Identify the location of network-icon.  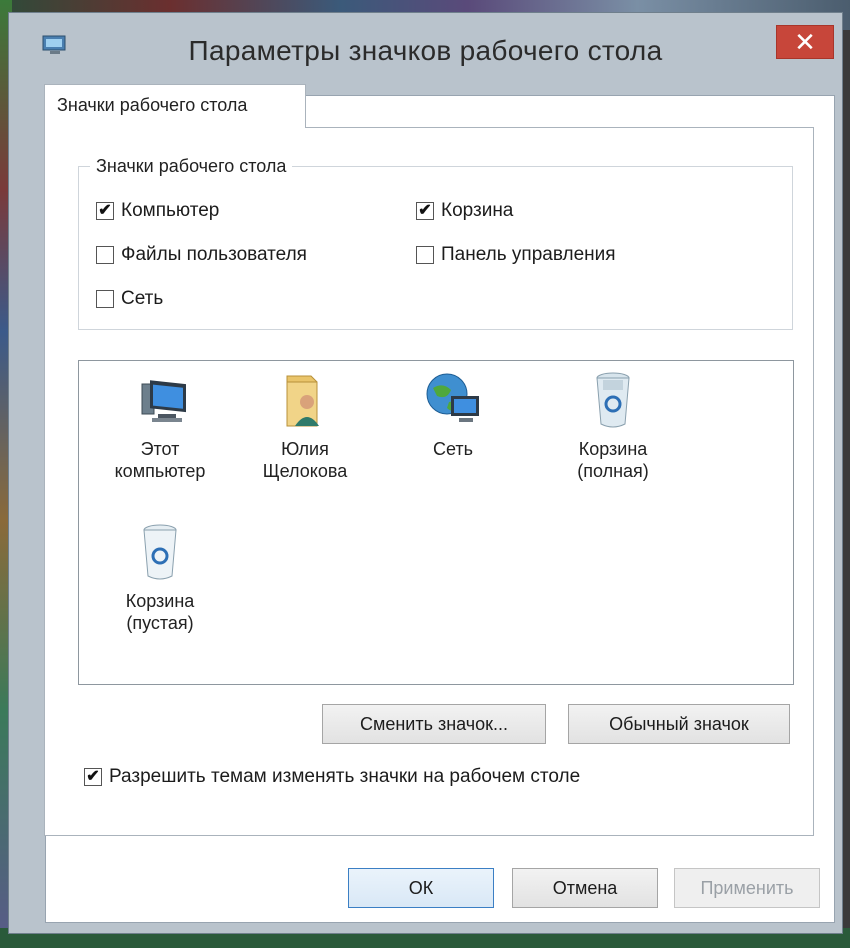
(452, 397).